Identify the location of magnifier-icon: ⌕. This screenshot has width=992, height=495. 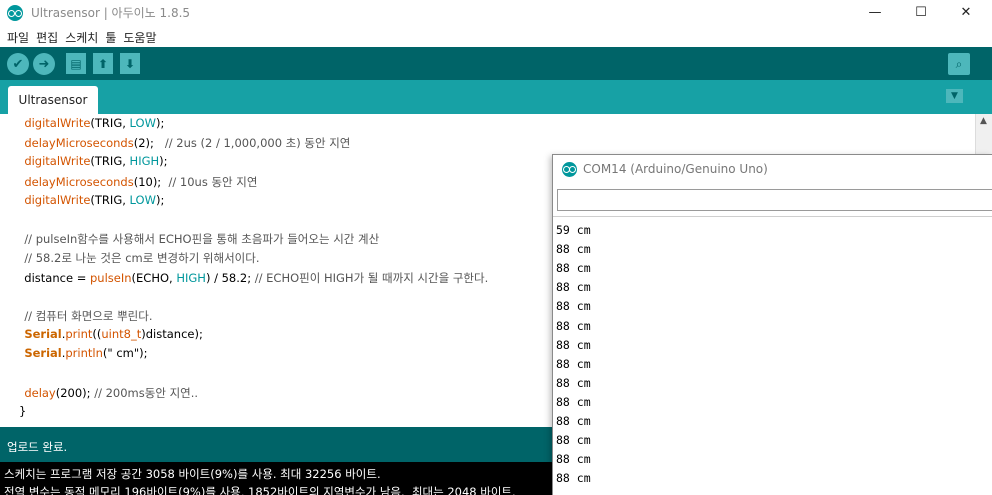
(959, 63).